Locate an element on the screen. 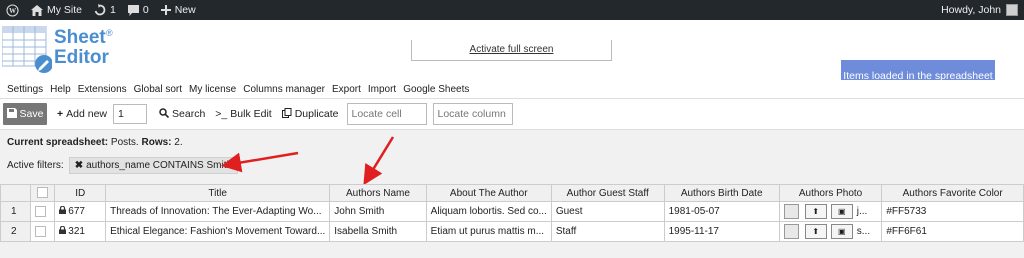 Image resolution: width=1024 pixels, height=258 pixels. select-all-checkbox is located at coordinates (43, 193).